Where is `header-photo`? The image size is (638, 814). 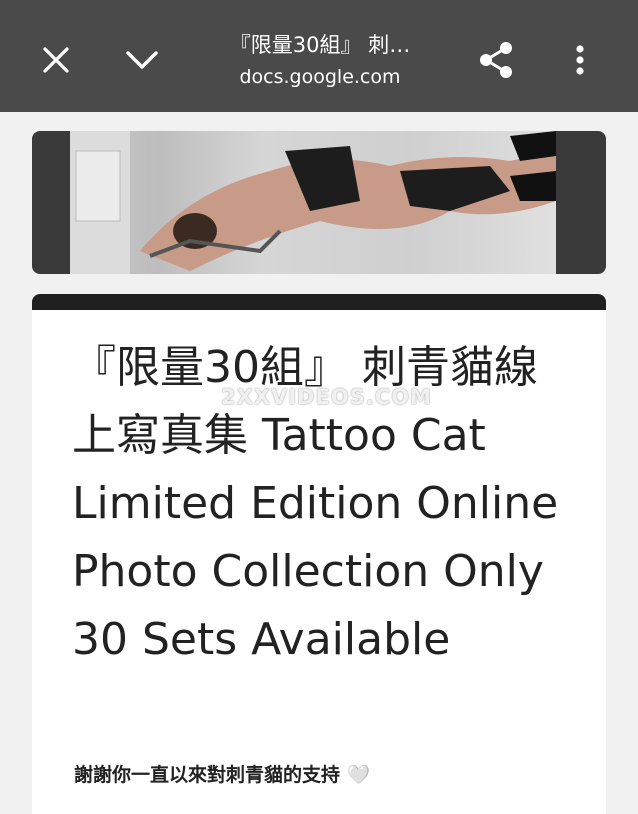 header-photo is located at coordinates (313, 202).